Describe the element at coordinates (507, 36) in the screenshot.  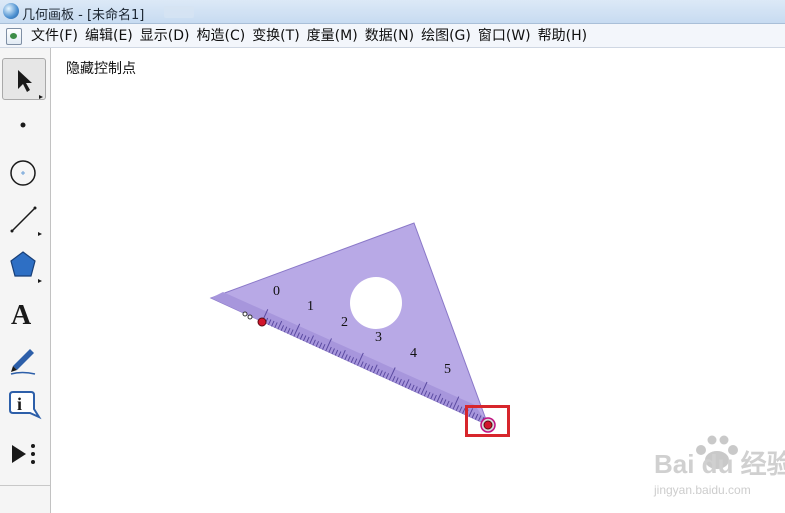
I see `menu-window: 窗口(W)` at that location.